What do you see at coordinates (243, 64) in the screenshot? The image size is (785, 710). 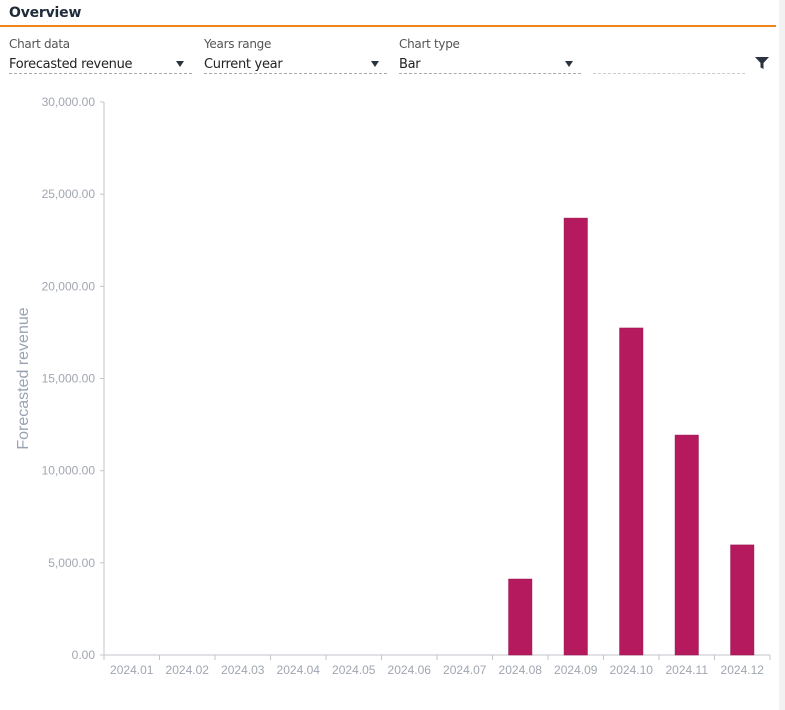 I see `years-range-value: Current year` at bounding box center [243, 64].